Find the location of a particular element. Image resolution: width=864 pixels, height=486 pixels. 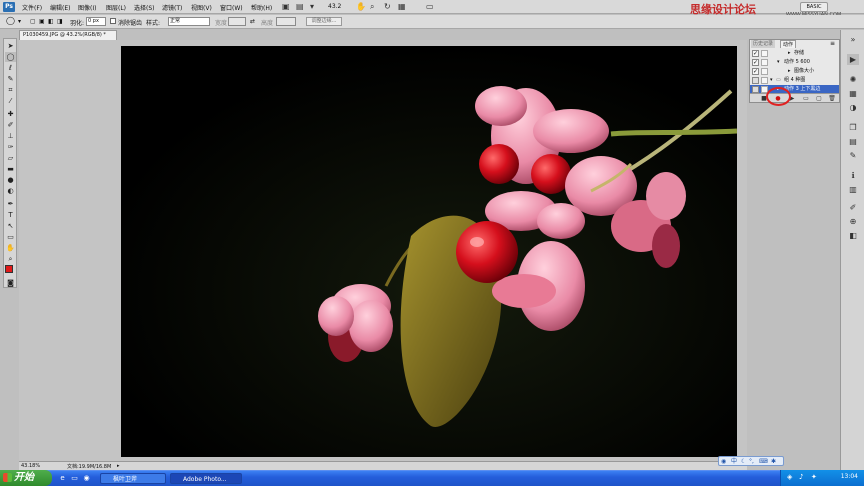

menu-file: 文件(F) is located at coordinates (32, 7).